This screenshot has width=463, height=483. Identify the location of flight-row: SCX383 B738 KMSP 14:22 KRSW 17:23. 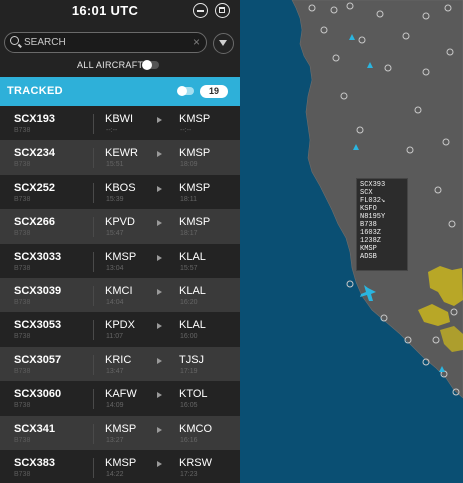
(120, 466).